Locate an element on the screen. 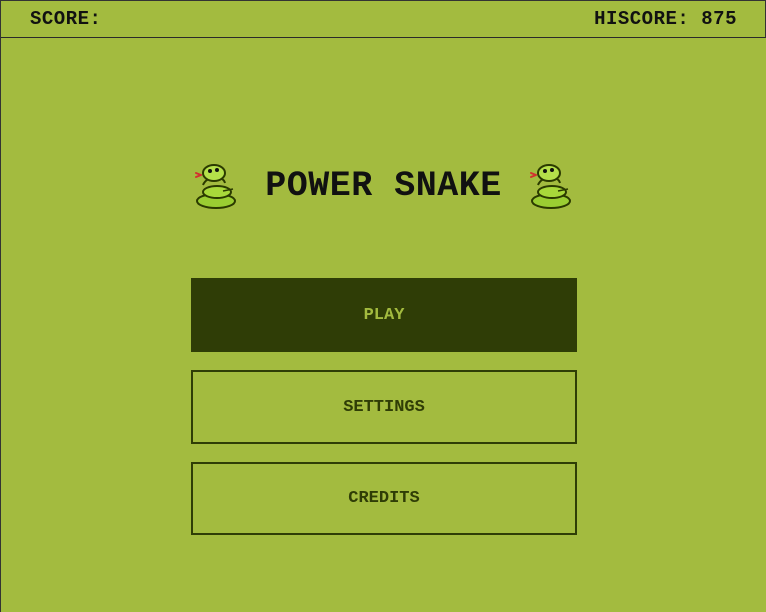 This screenshot has height=612, width=766. score-bar: SCORE: HISCORE: 875 is located at coordinates (383, 19).